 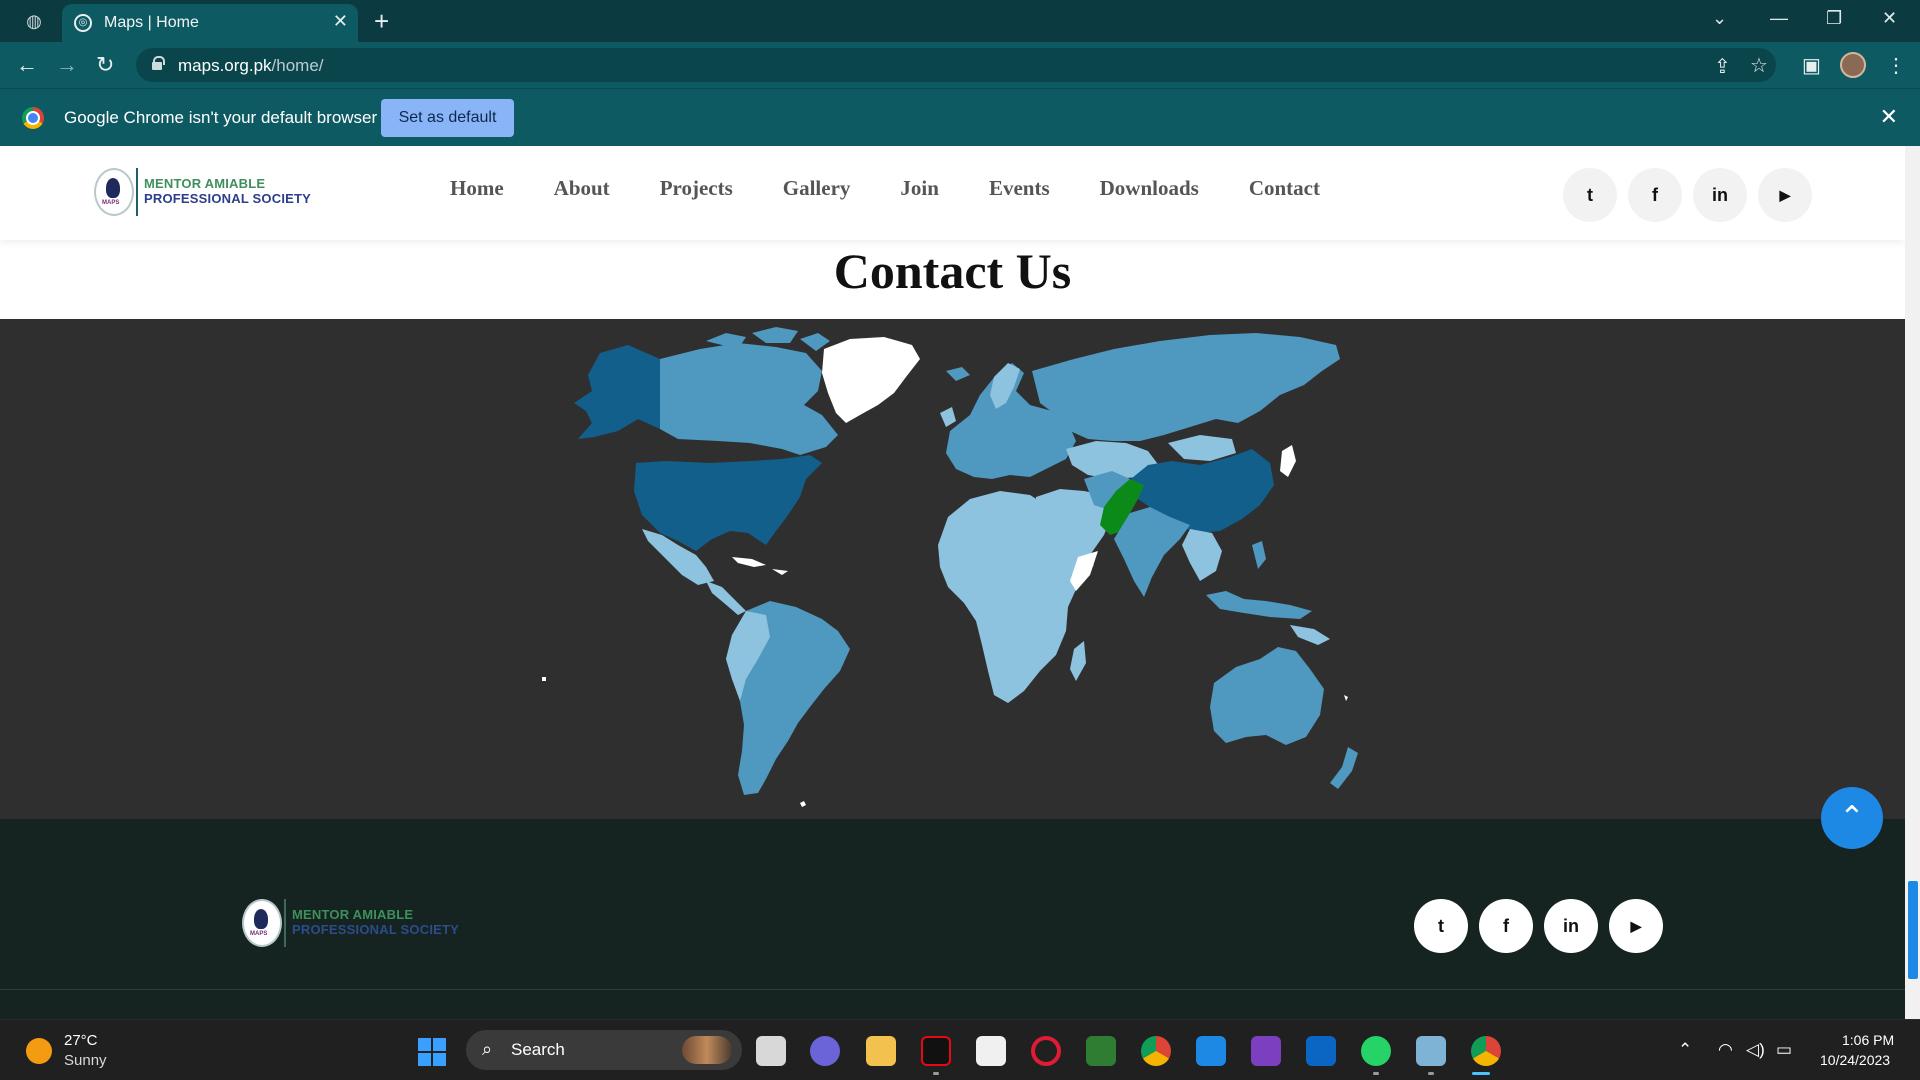 I want to click on logo-divider, so click(x=137, y=192).